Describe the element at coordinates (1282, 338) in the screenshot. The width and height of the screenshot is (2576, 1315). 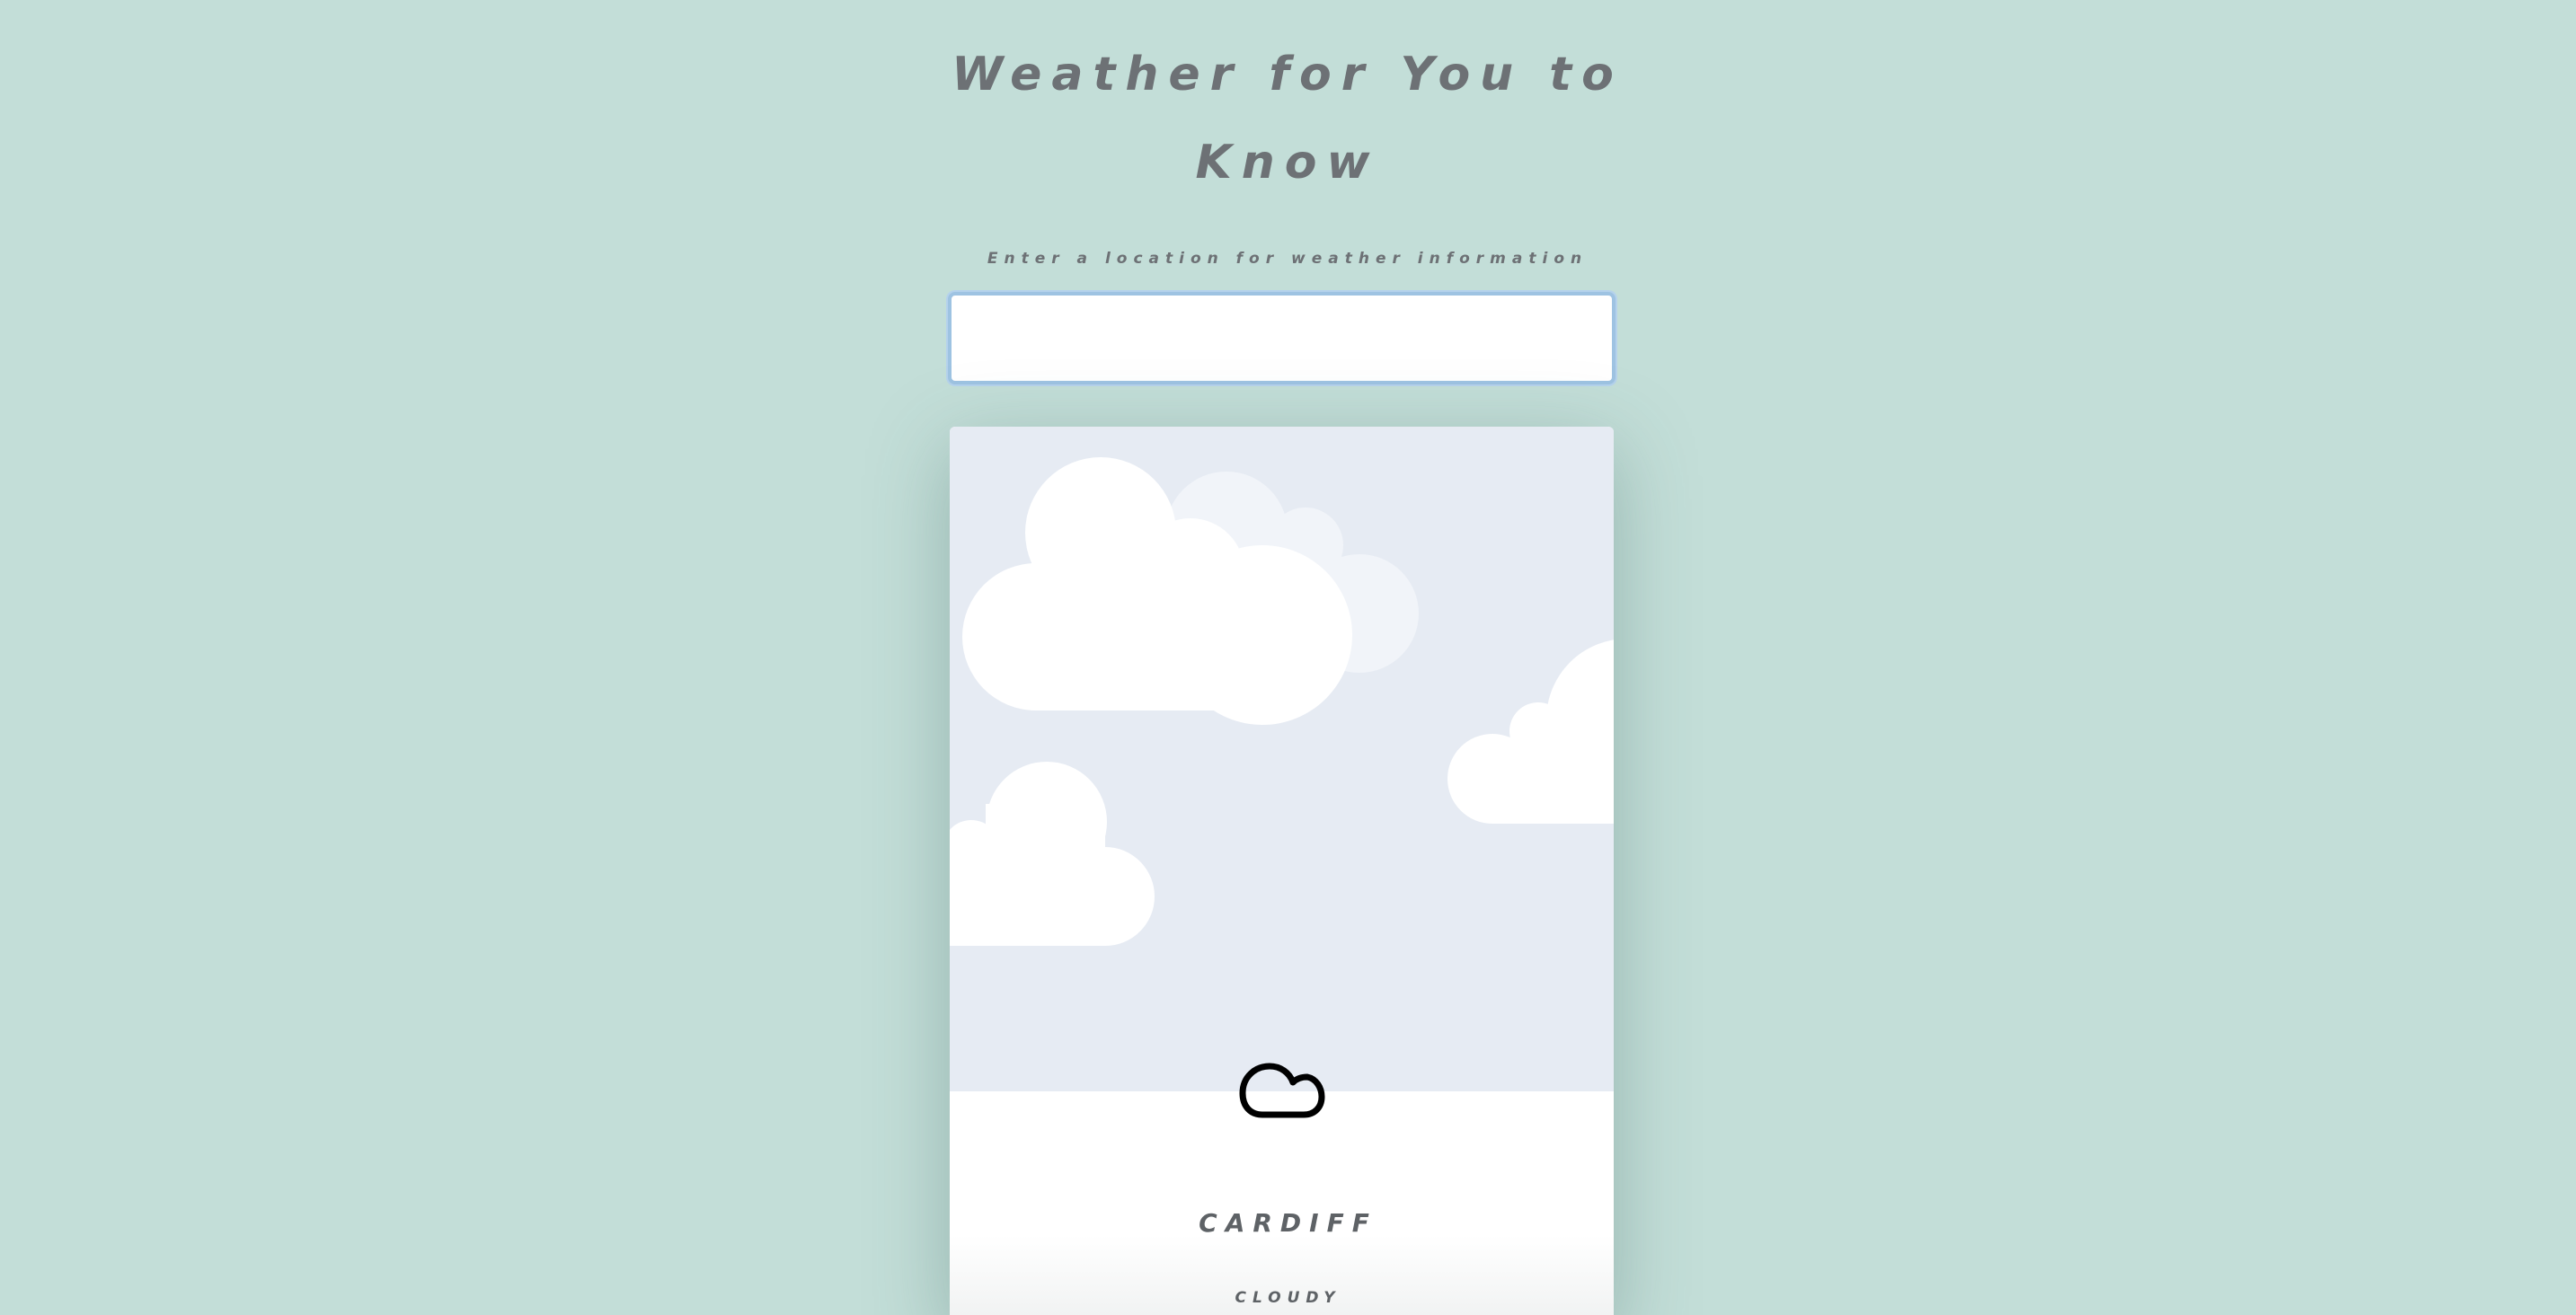
I see `location-search-input` at that location.